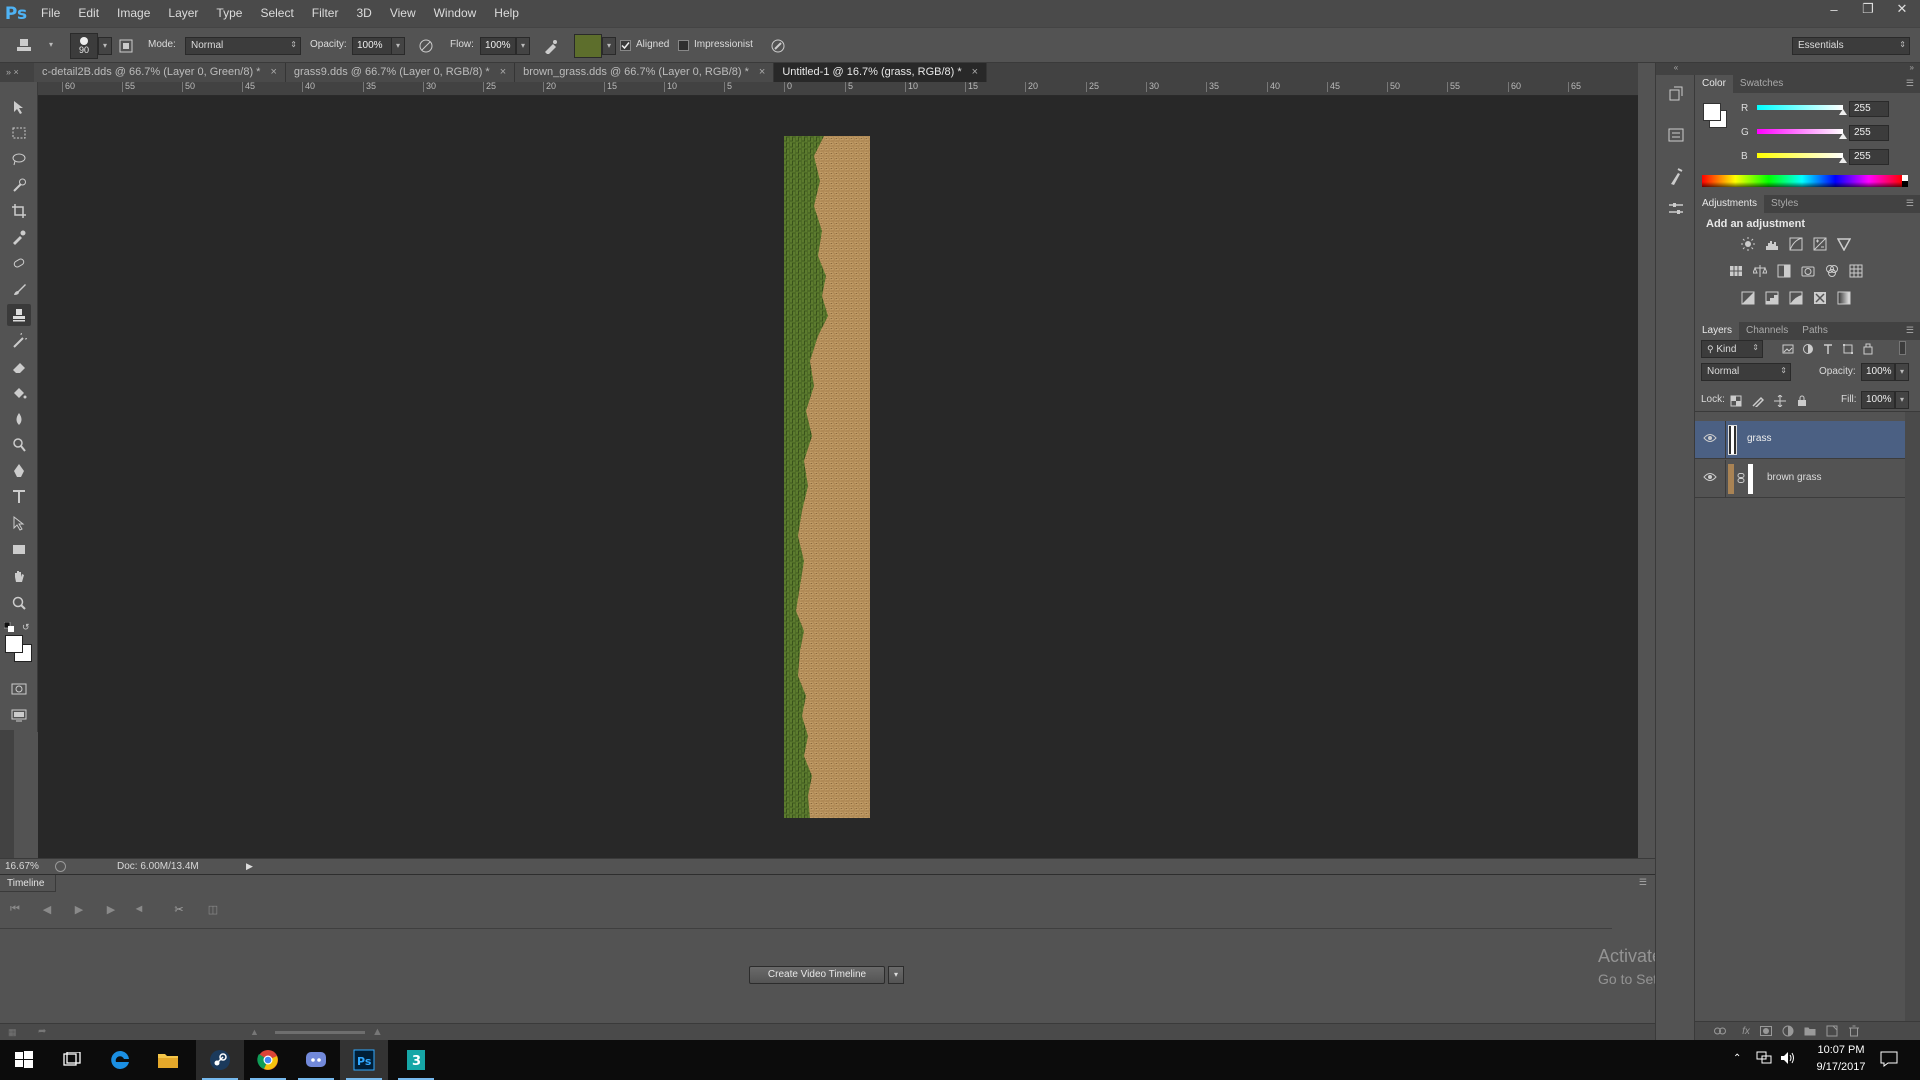  Describe the element at coordinates (19, 289) in the screenshot. I see `brush-tool-icon` at that location.